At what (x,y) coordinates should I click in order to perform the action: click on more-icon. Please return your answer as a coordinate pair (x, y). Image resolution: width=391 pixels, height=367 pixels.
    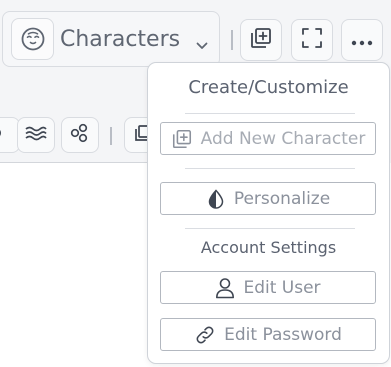
    Looking at the image, I should click on (362, 40).